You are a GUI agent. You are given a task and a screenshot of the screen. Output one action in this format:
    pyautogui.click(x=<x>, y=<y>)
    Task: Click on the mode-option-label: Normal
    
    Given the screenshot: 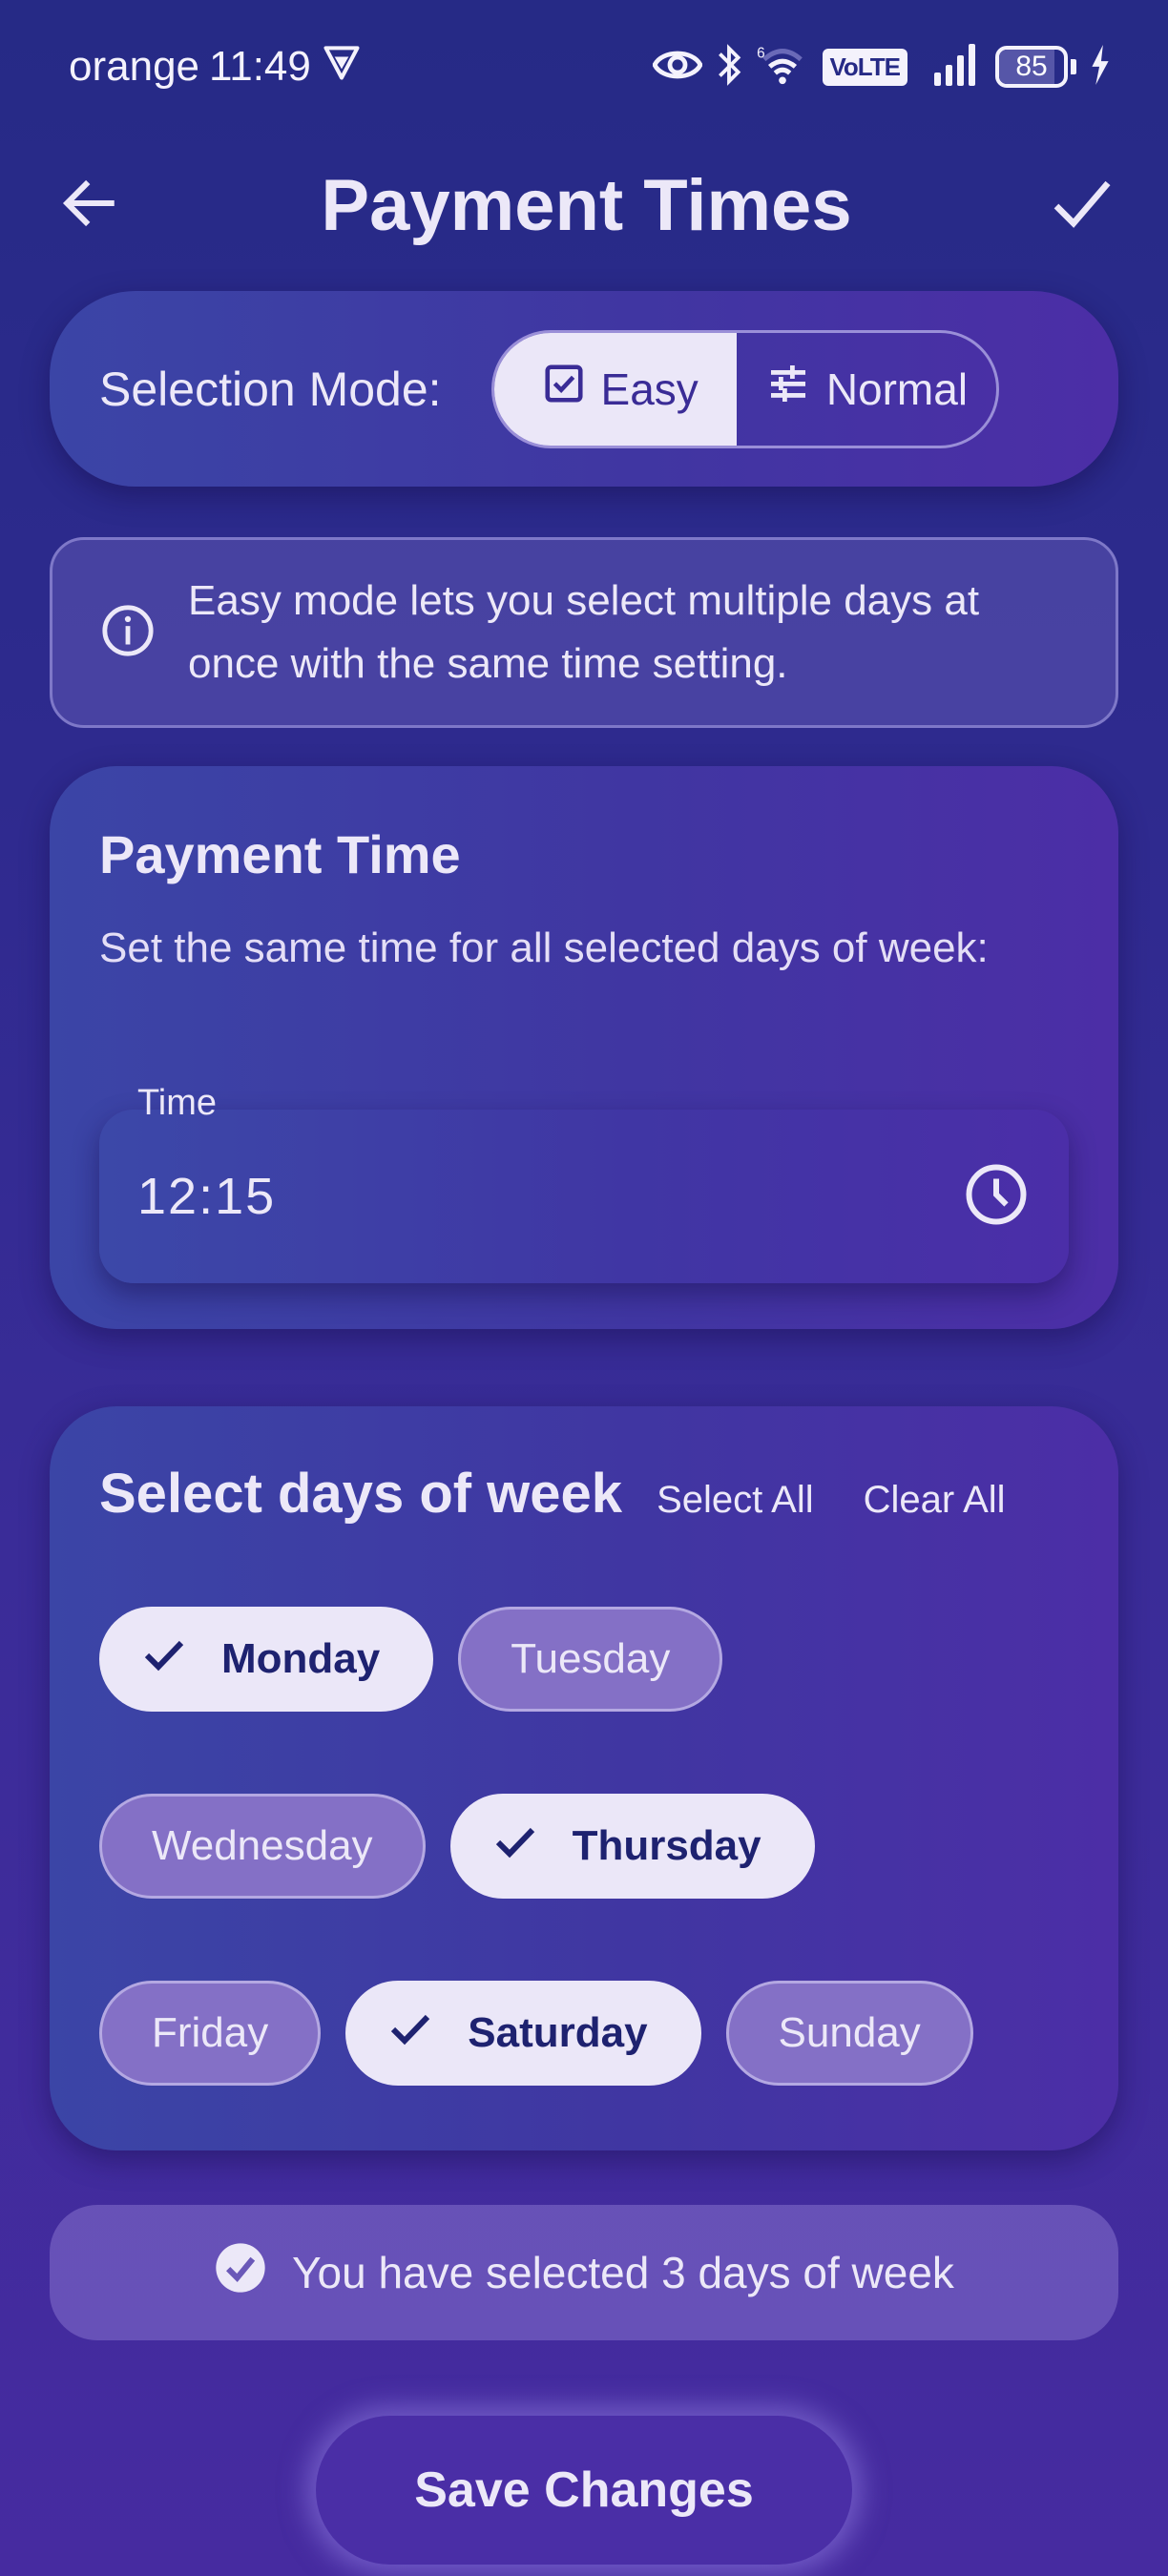 What is the action you would take?
    pyautogui.click(x=897, y=389)
    